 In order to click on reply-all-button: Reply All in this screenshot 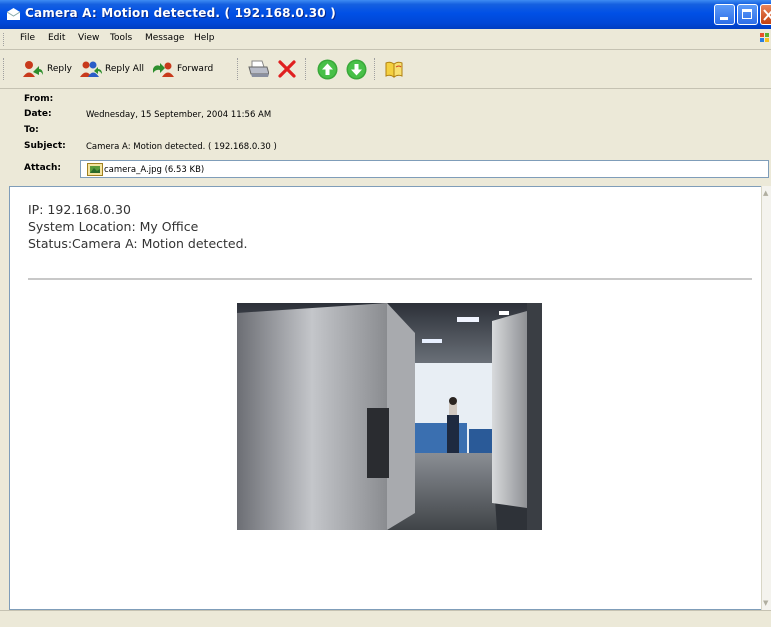, I will do `click(112, 69)`.